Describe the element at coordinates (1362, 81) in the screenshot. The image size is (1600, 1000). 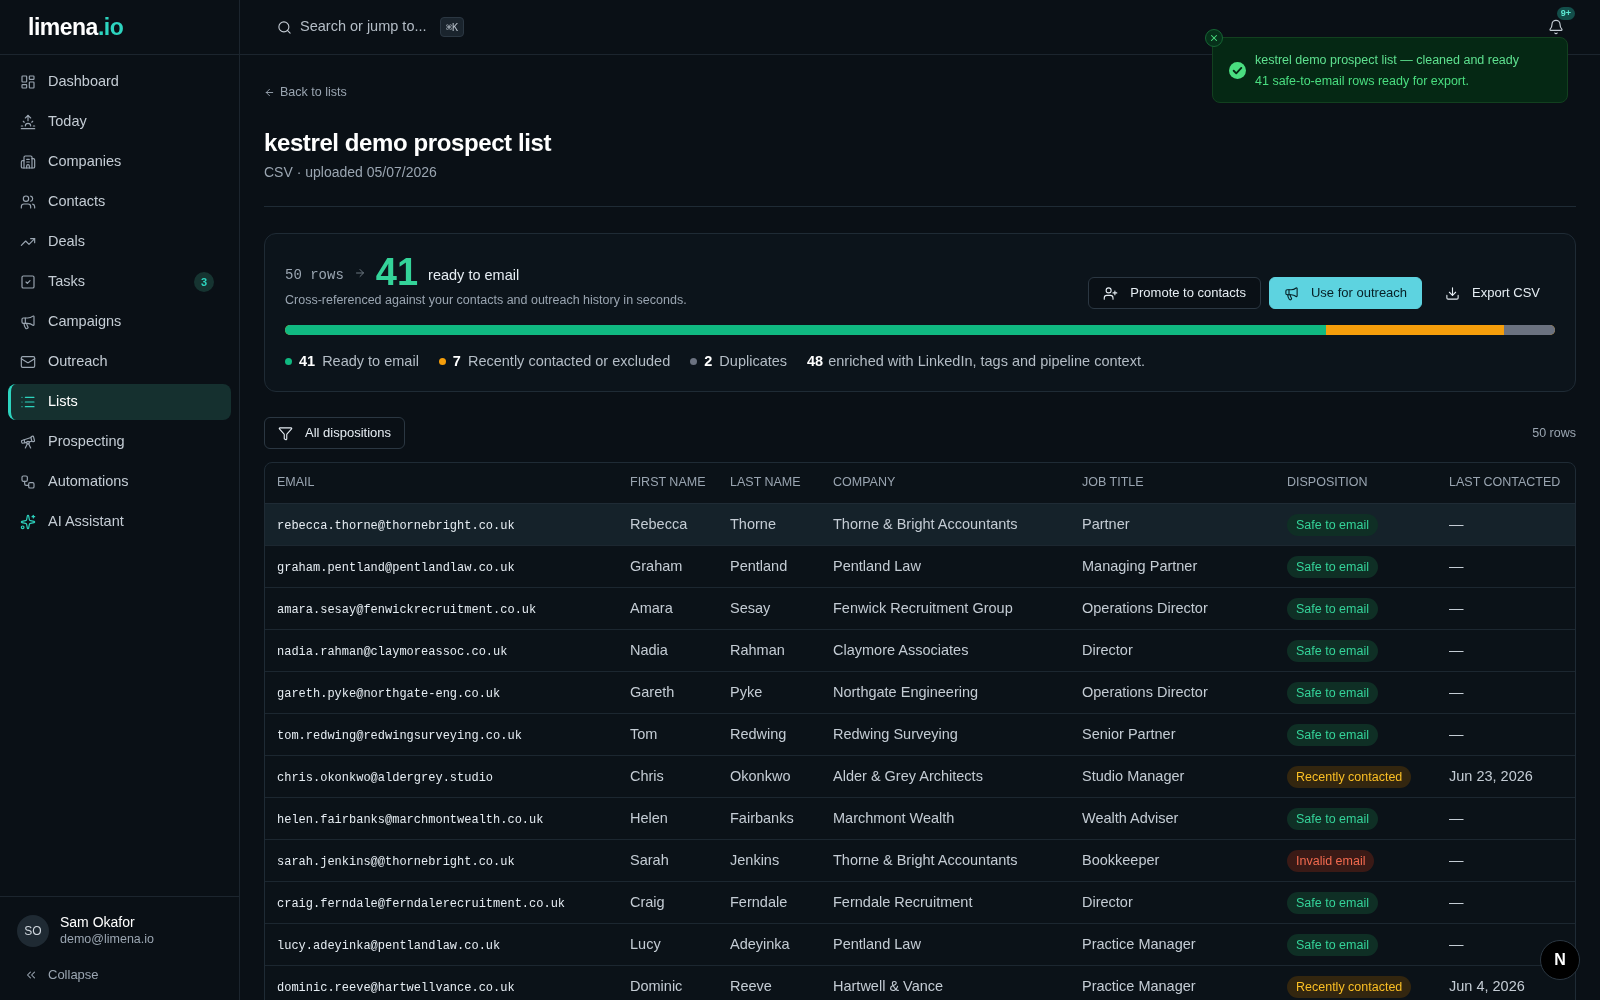
I see `toast-message: 41 safe-to-email rows ready for export.` at that location.